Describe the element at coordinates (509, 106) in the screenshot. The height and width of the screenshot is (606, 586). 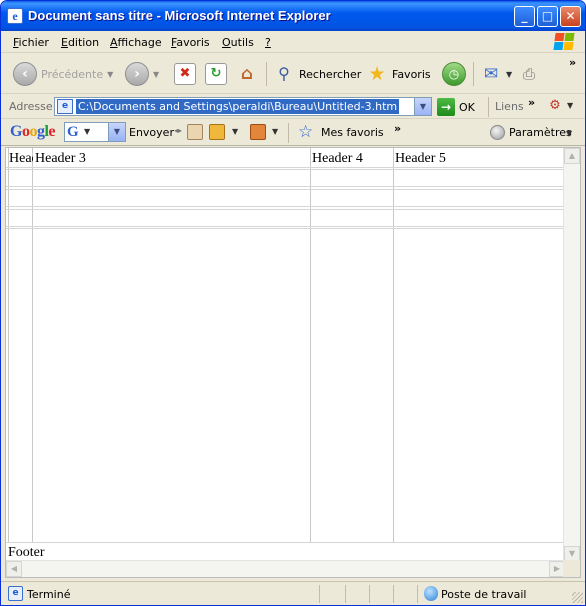
I see `links-button: Liens` at that location.